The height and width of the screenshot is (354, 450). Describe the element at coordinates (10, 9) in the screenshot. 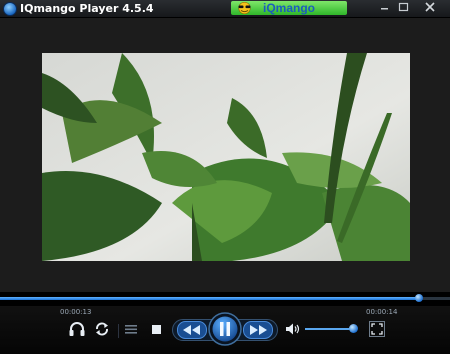

I see `app-logo-icon` at that location.